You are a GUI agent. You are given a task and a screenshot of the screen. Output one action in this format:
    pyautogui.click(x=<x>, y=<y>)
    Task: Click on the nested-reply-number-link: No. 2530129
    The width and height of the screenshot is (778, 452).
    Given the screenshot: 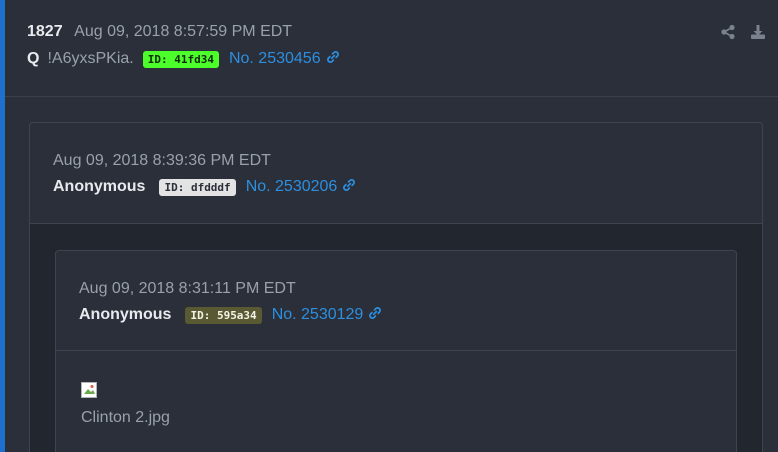 What is the action you would take?
    pyautogui.click(x=327, y=315)
    